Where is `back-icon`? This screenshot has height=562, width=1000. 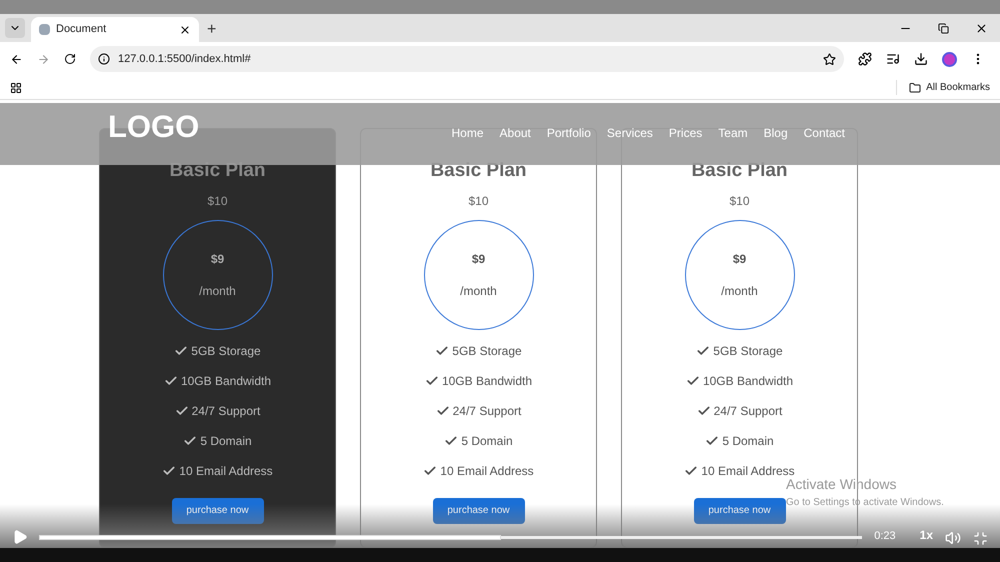 back-icon is located at coordinates (16, 59).